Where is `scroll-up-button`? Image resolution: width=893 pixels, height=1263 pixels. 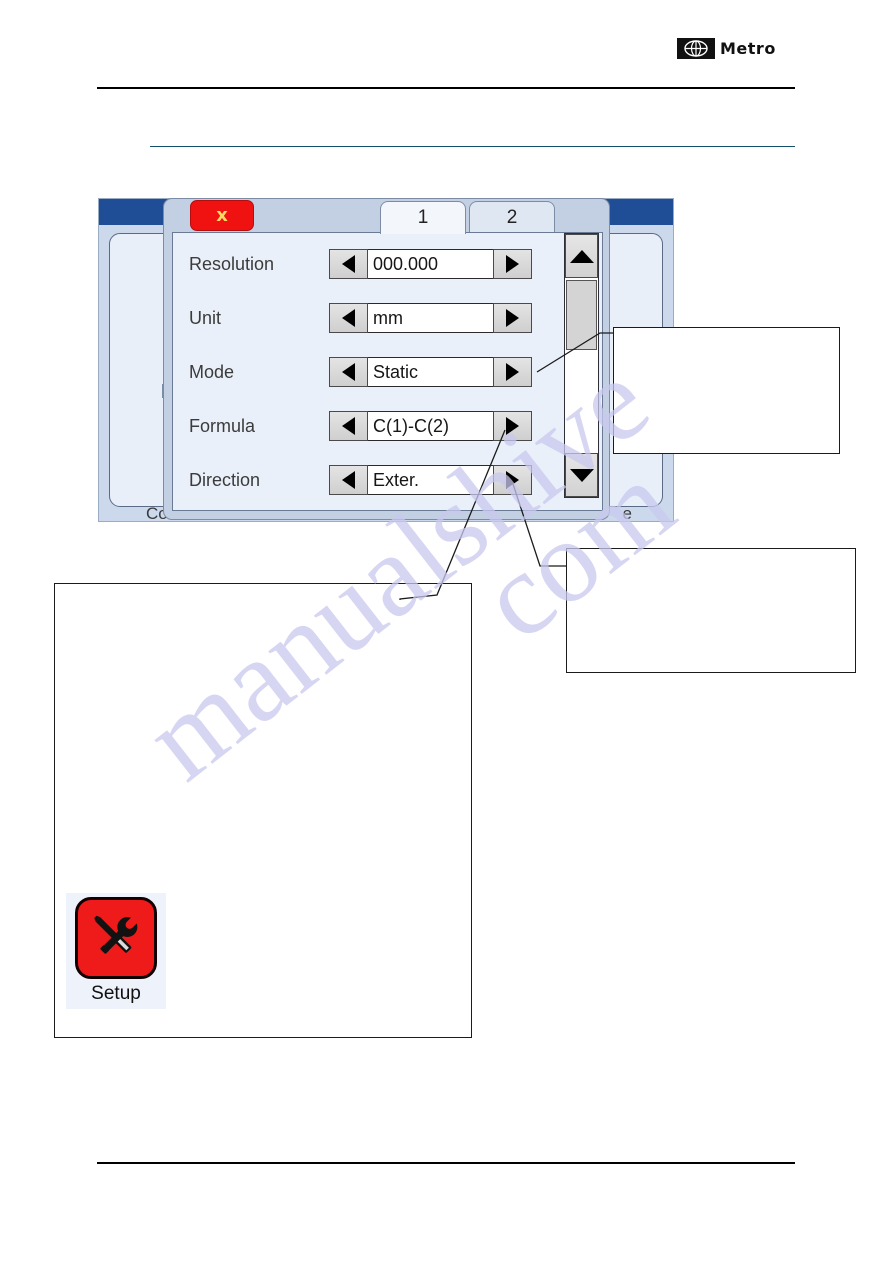 scroll-up-button is located at coordinates (581, 256).